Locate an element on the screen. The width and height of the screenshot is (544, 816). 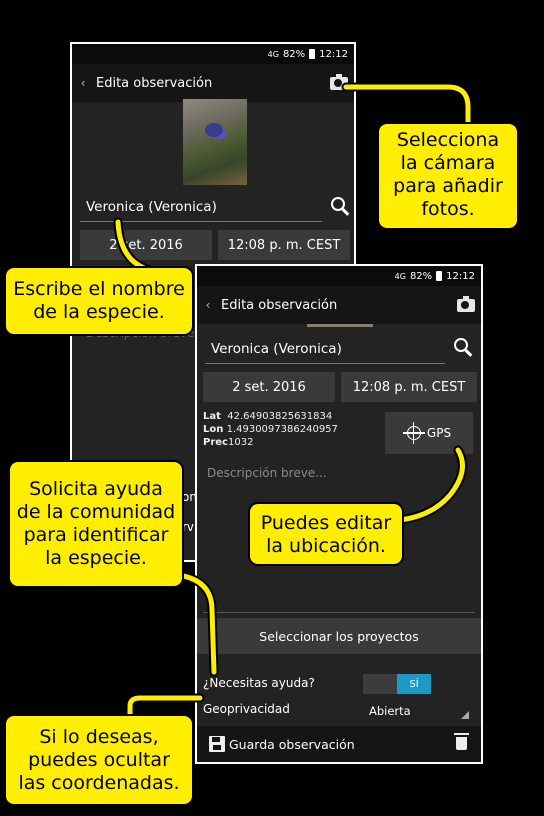
callout-line: Selecciona is located at coordinates (448, 140).